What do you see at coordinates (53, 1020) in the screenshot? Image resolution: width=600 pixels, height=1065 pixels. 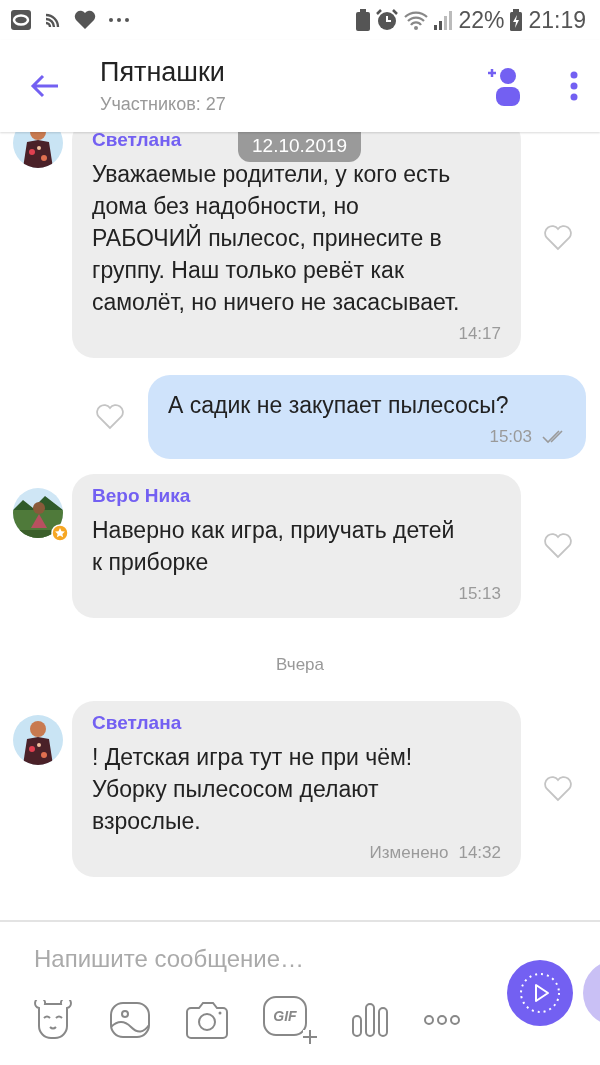 I see `sticker-icon` at bounding box center [53, 1020].